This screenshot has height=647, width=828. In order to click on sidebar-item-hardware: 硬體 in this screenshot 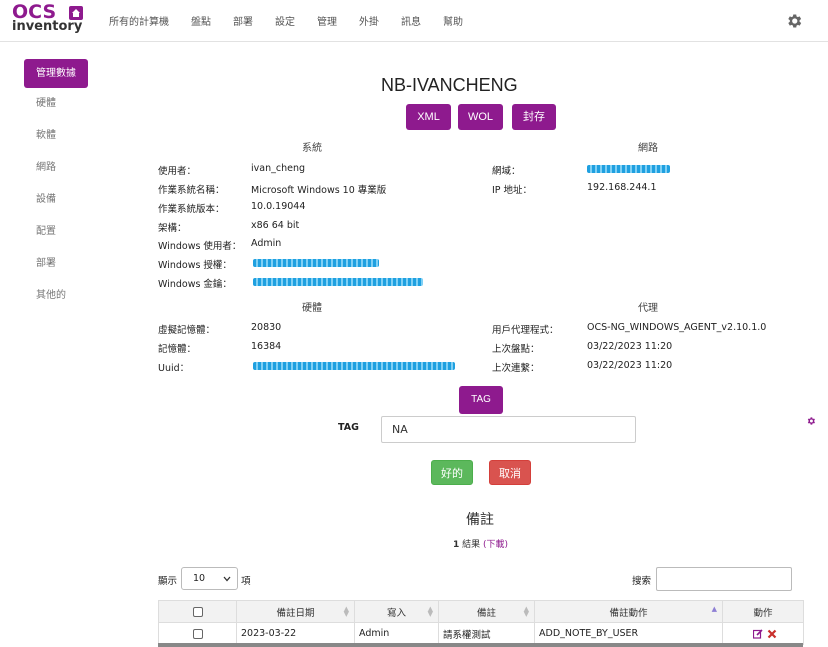, I will do `click(62, 104)`.